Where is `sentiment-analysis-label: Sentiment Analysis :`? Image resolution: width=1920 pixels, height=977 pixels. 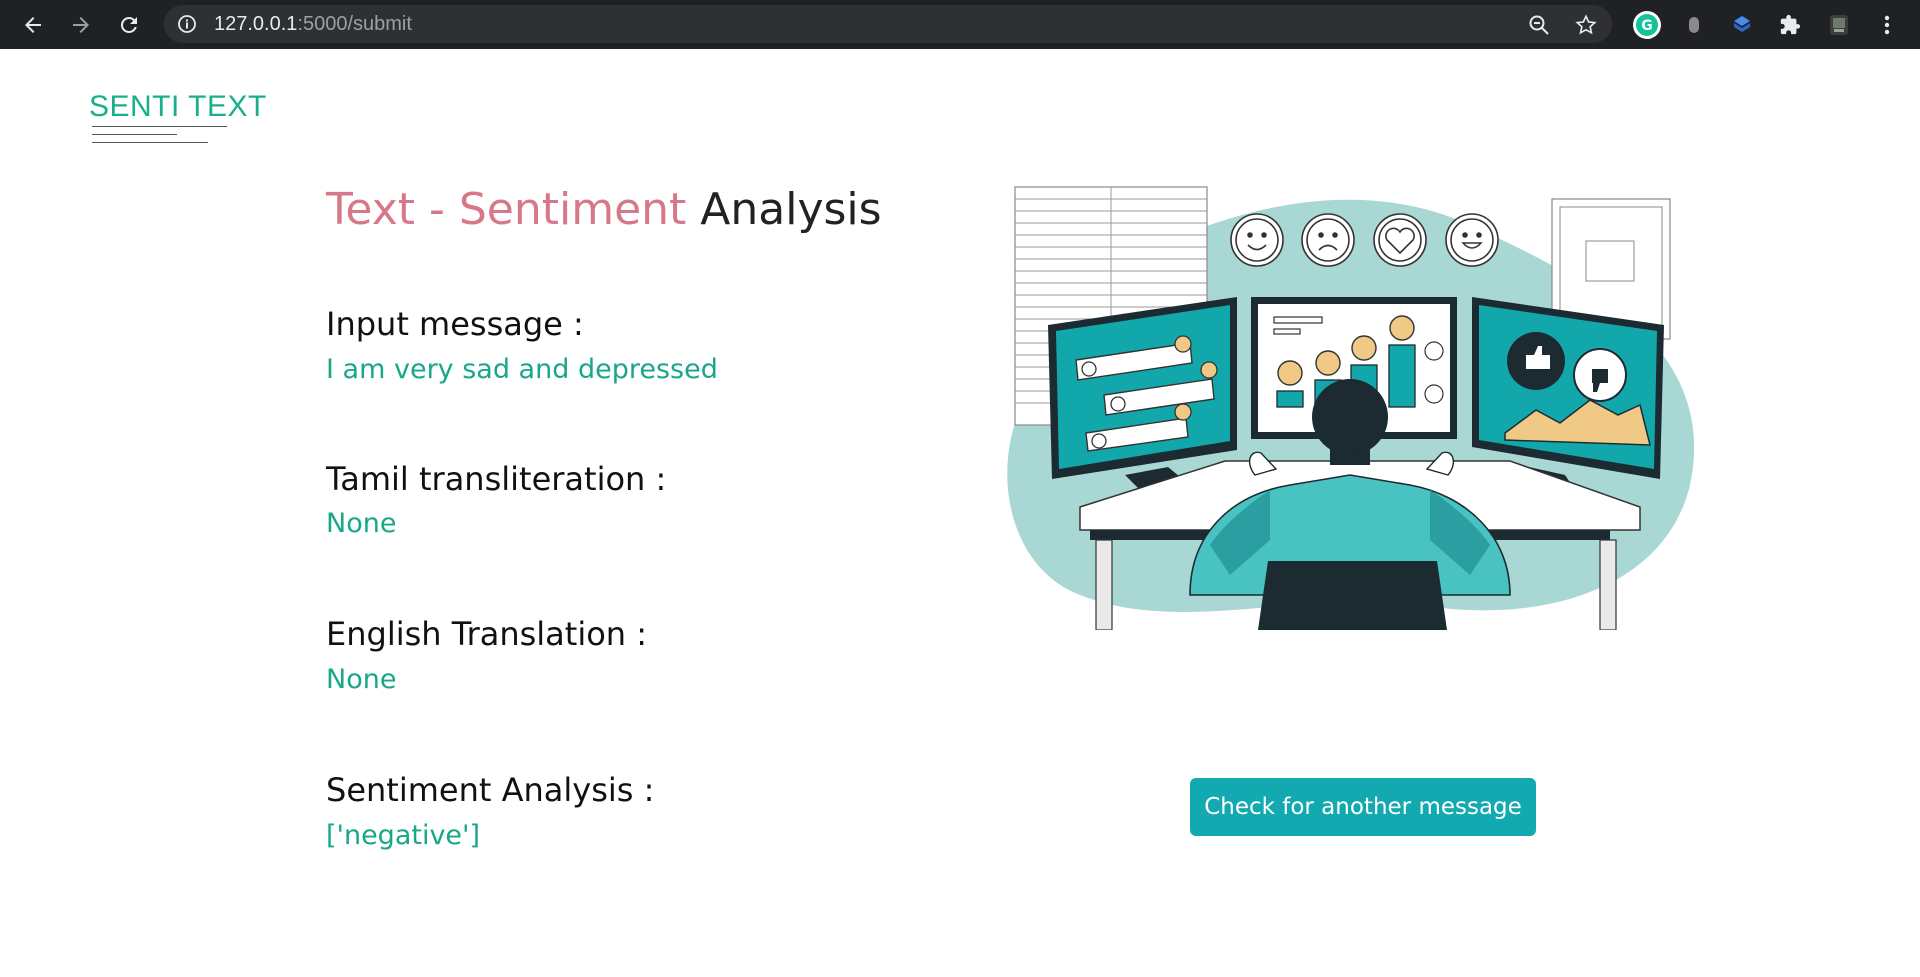 sentiment-analysis-label: Sentiment Analysis : is located at coordinates (490, 790).